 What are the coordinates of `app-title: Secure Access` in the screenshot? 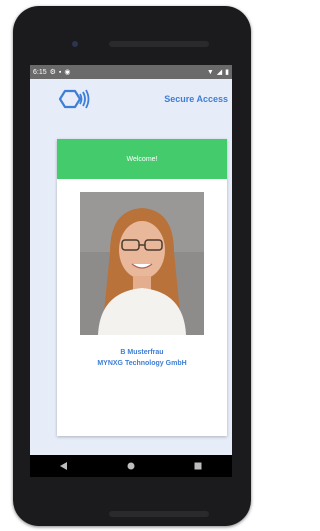 It's located at (196, 99).